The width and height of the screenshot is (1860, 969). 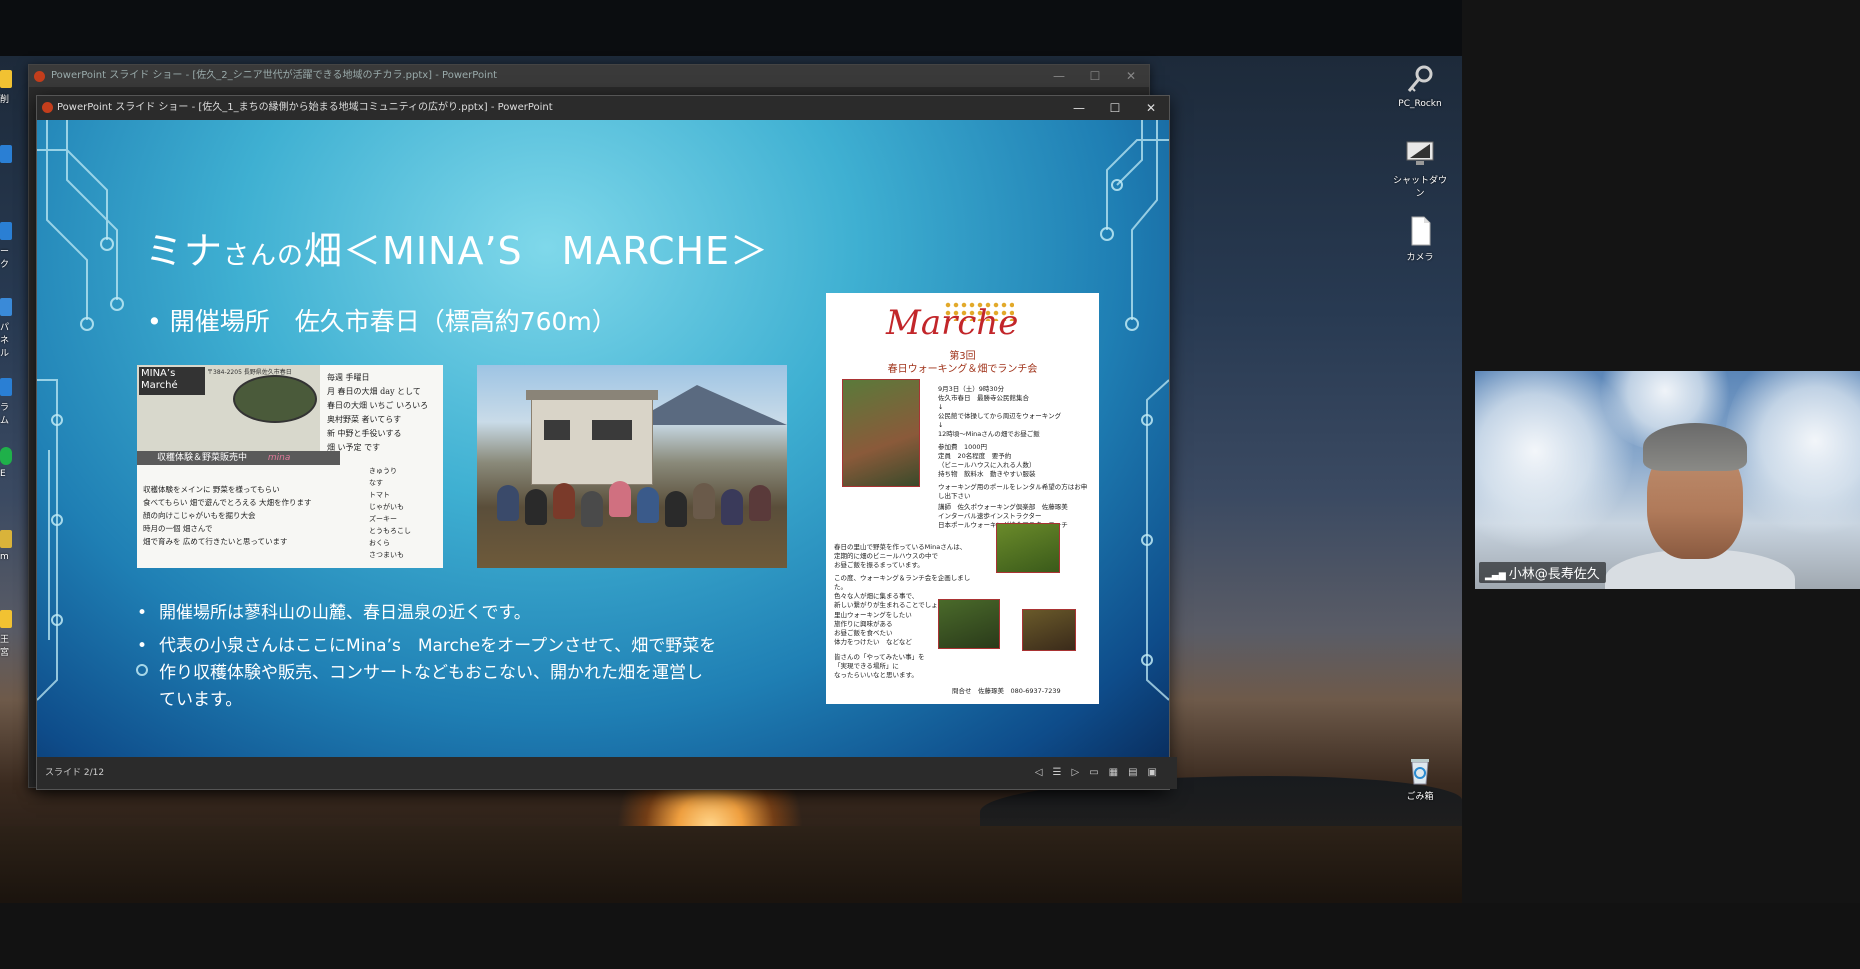 I want to click on story-line: 春日の里山で野菜を作っているMinaさんは、, so click(x=900, y=547).